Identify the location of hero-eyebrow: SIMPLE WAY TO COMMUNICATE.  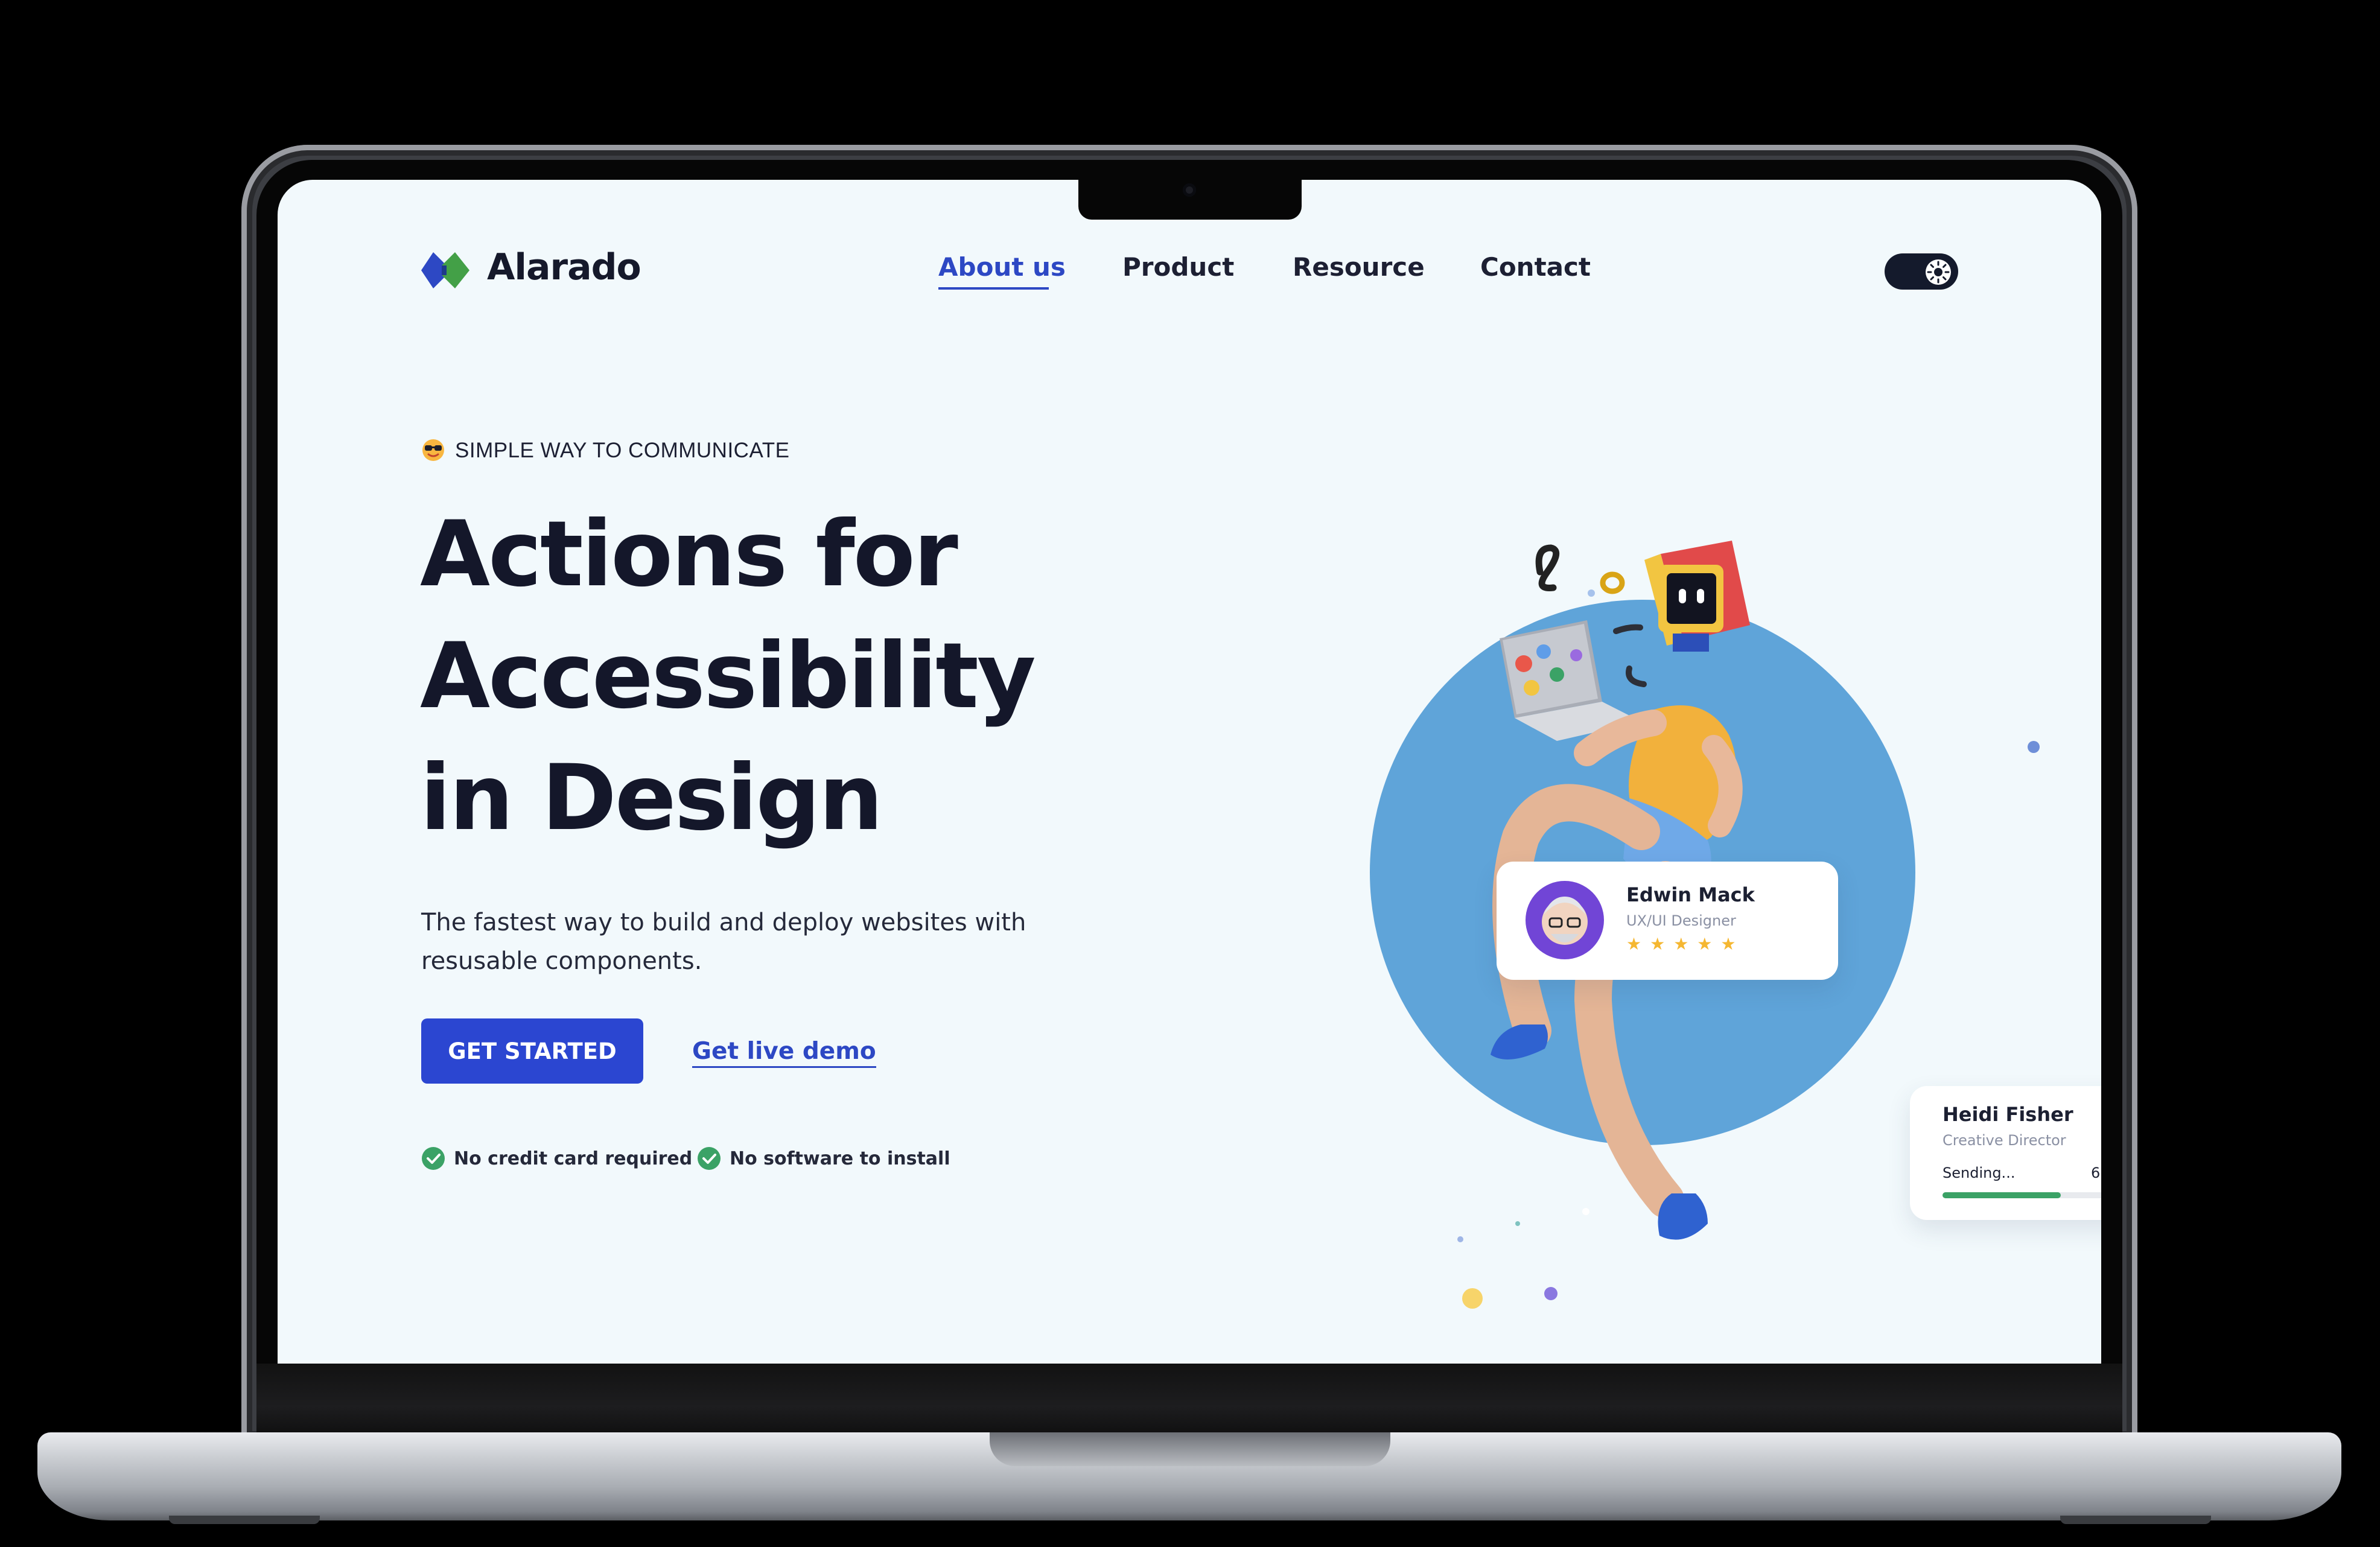
(622, 451).